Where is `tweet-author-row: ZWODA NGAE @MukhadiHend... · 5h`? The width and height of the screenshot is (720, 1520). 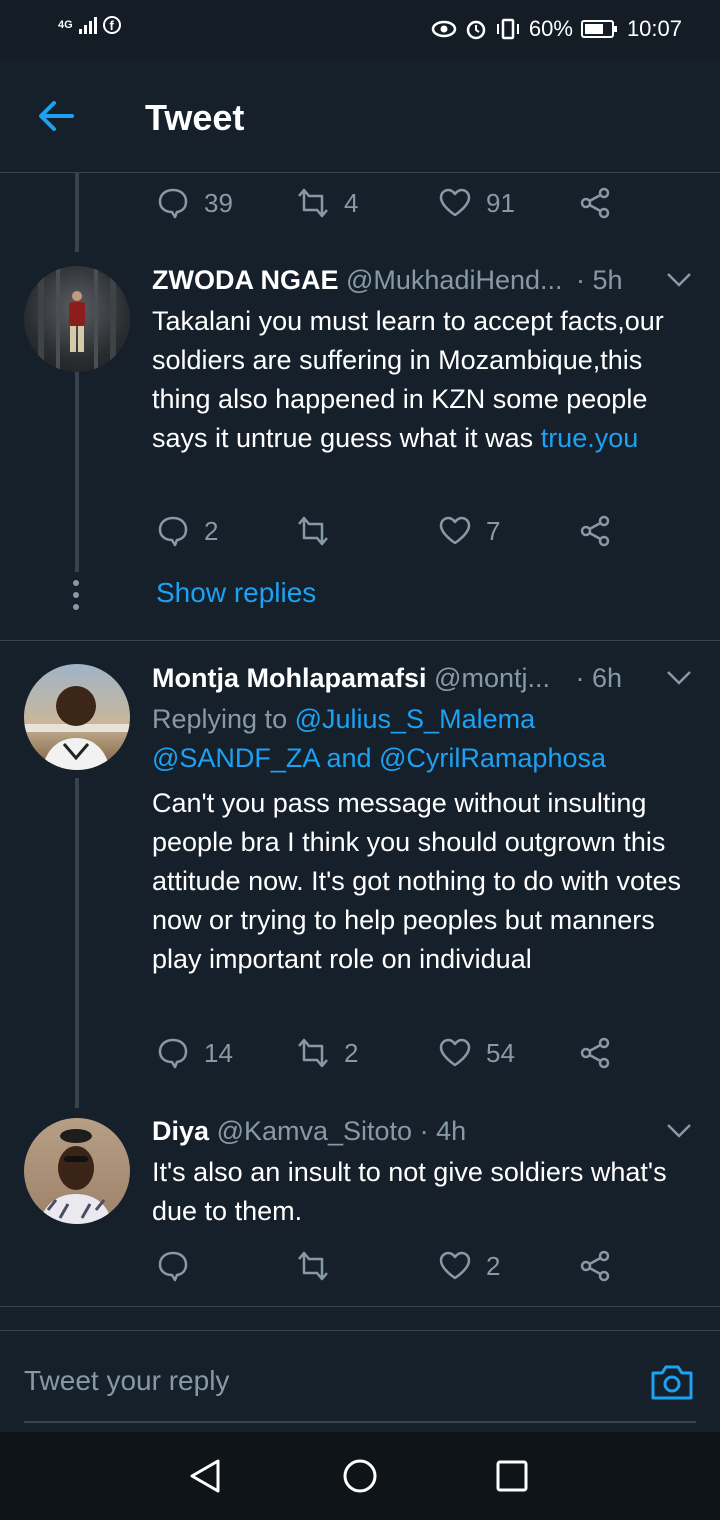 tweet-author-row: ZWODA NGAE @MukhadiHend... · 5h is located at coordinates (387, 280).